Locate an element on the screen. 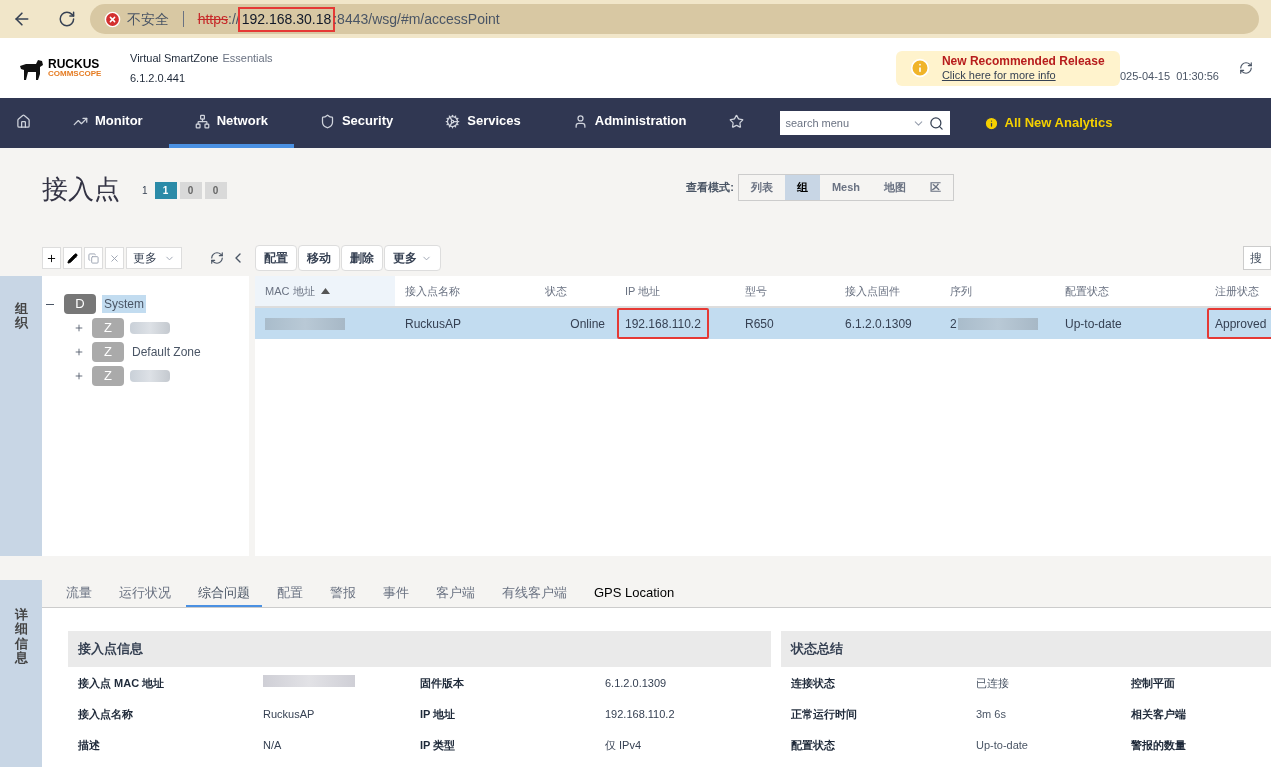 The width and height of the screenshot is (1271, 767). section-header: 接入点信息 is located at coordinates (419, 649).